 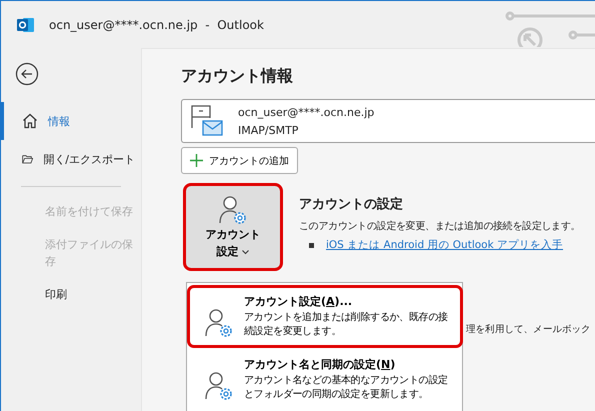 I want to click on nav-item: 開く/エクスポート, so click(x=71, y=159).